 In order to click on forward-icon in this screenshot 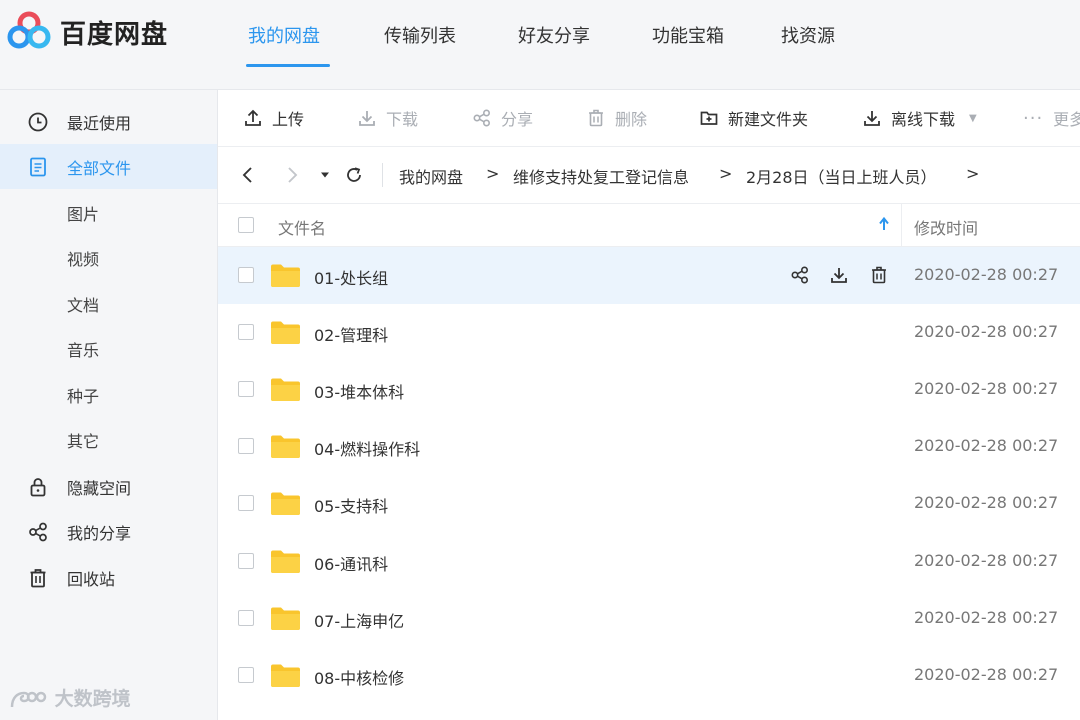, I will do `click(292, 175)`.